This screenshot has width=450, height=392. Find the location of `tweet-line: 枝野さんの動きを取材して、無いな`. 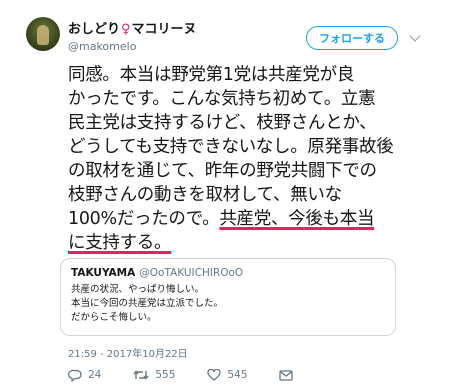

tweet-line: 枝野さんの動きを取材して、無いな is located at coordinates (205, 195).